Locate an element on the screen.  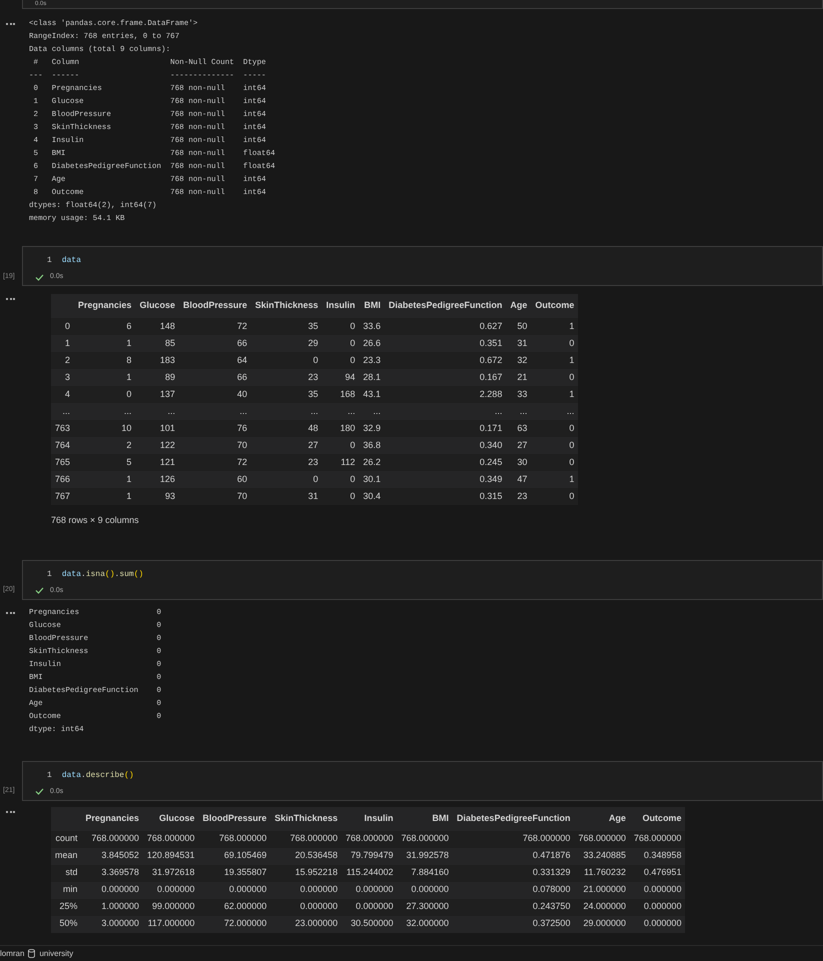
column-header: Outcome is located at coordinates (554, 306).